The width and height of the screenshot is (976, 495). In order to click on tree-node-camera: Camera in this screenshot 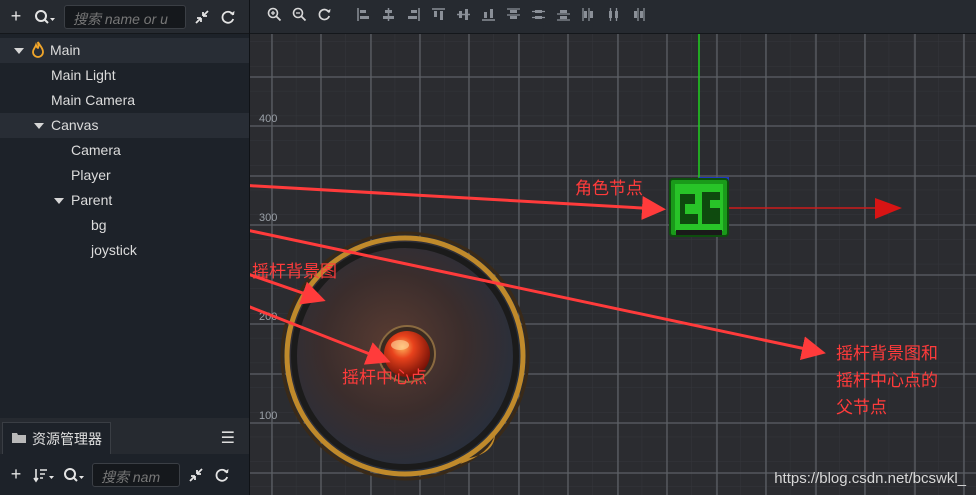, I will do `click(124, 150)`.